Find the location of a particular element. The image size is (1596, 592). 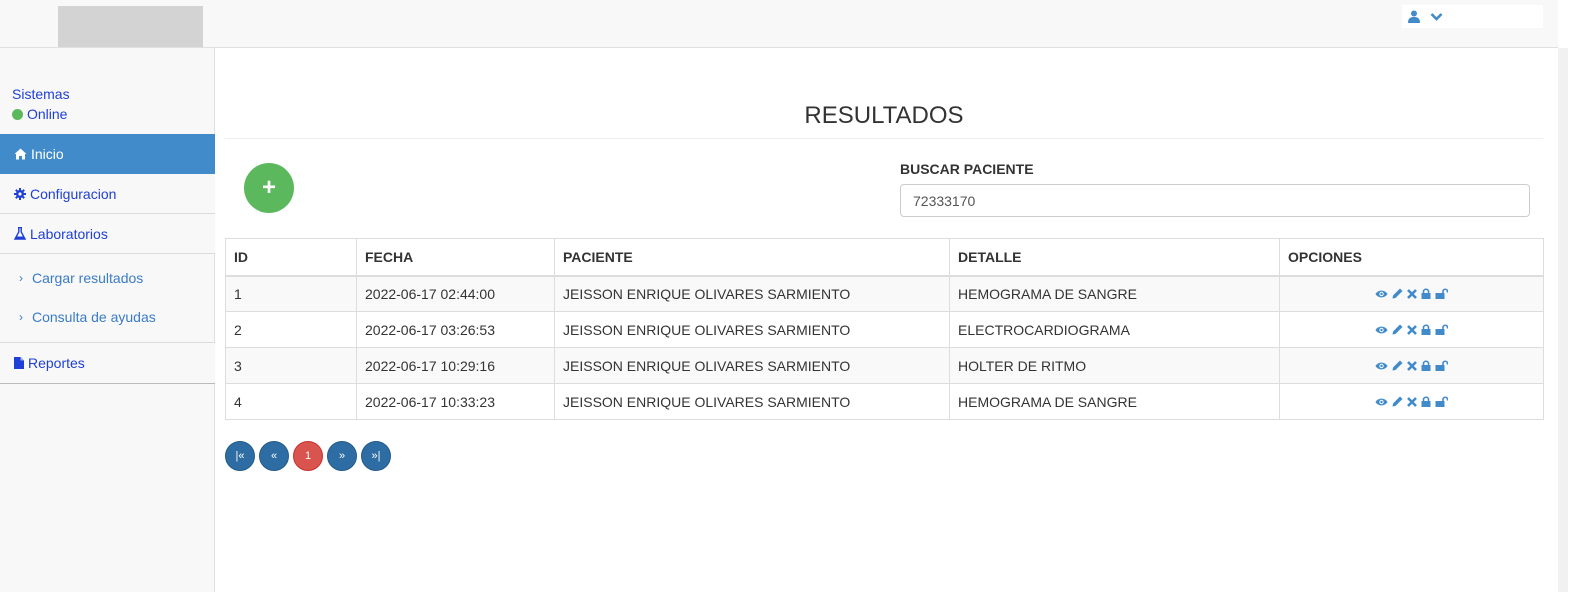

sidebar-item-label: Reportes is located at coordinates (56, 363).